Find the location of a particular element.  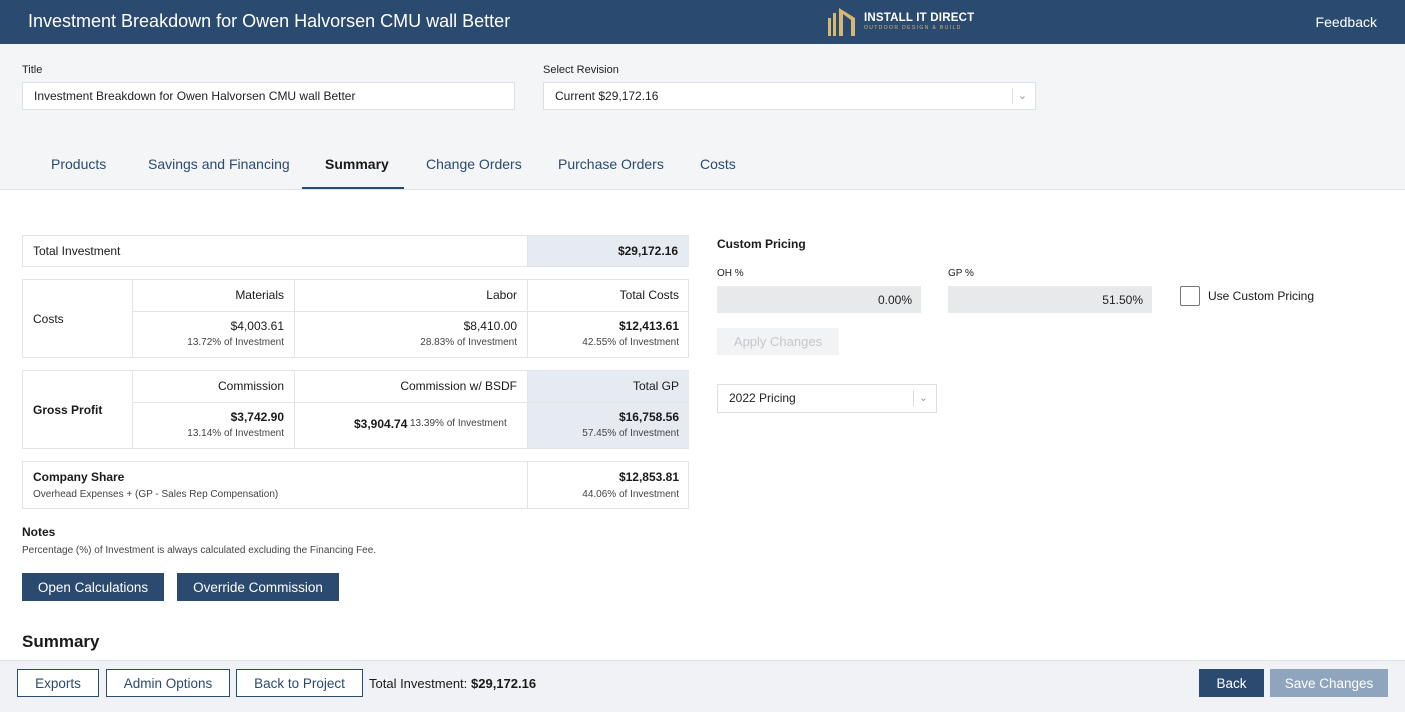

total-gp-value: $16,758.56 is located at coordinates (648, 417).